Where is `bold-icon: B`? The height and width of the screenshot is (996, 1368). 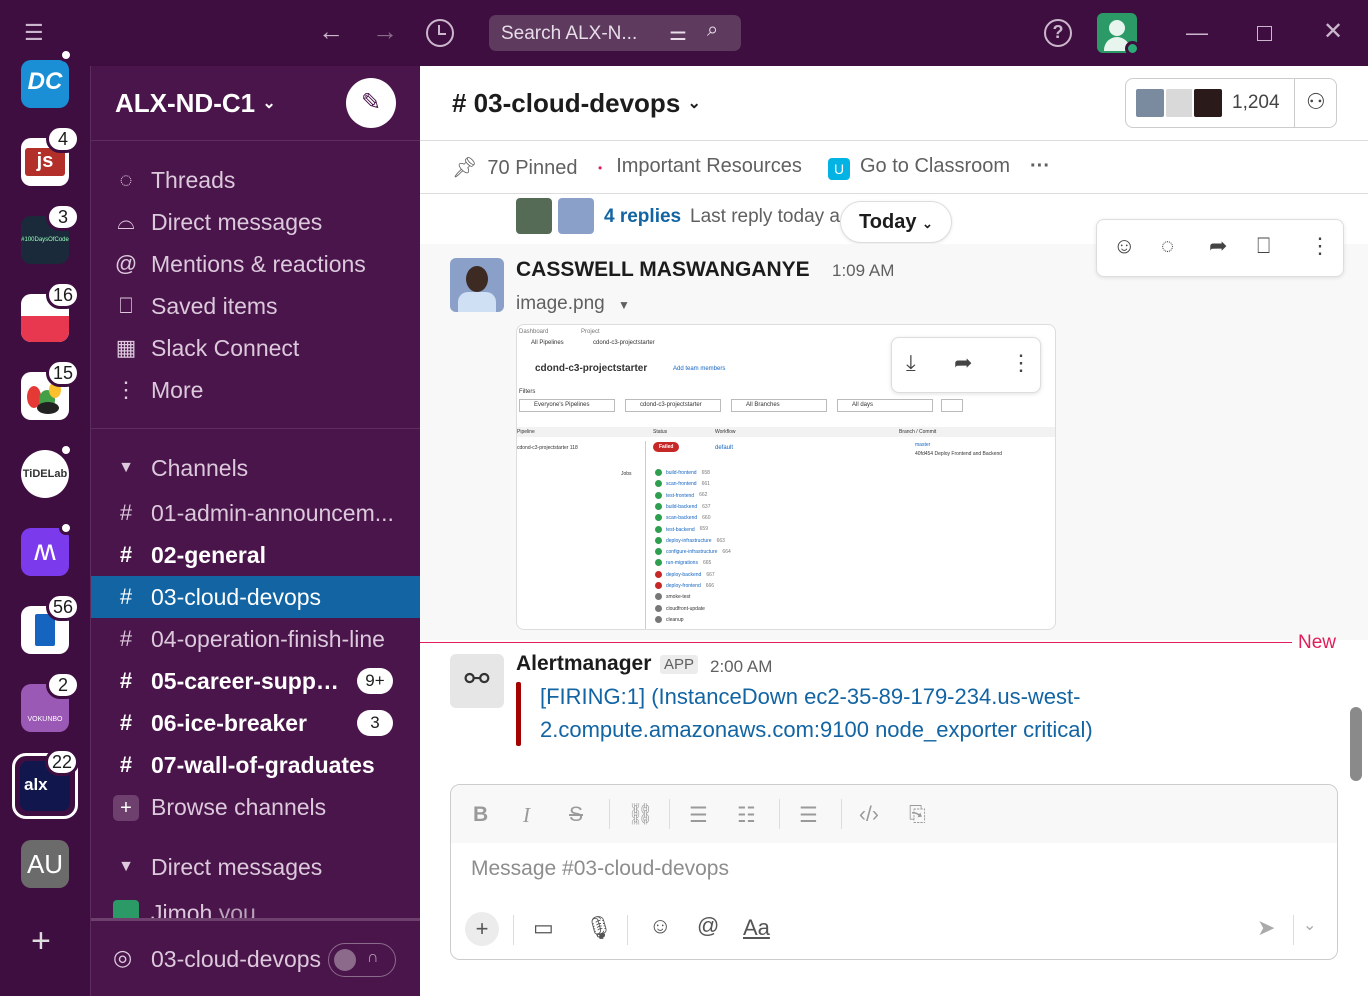
bold-icon: B is located at coordinates (480, 815).